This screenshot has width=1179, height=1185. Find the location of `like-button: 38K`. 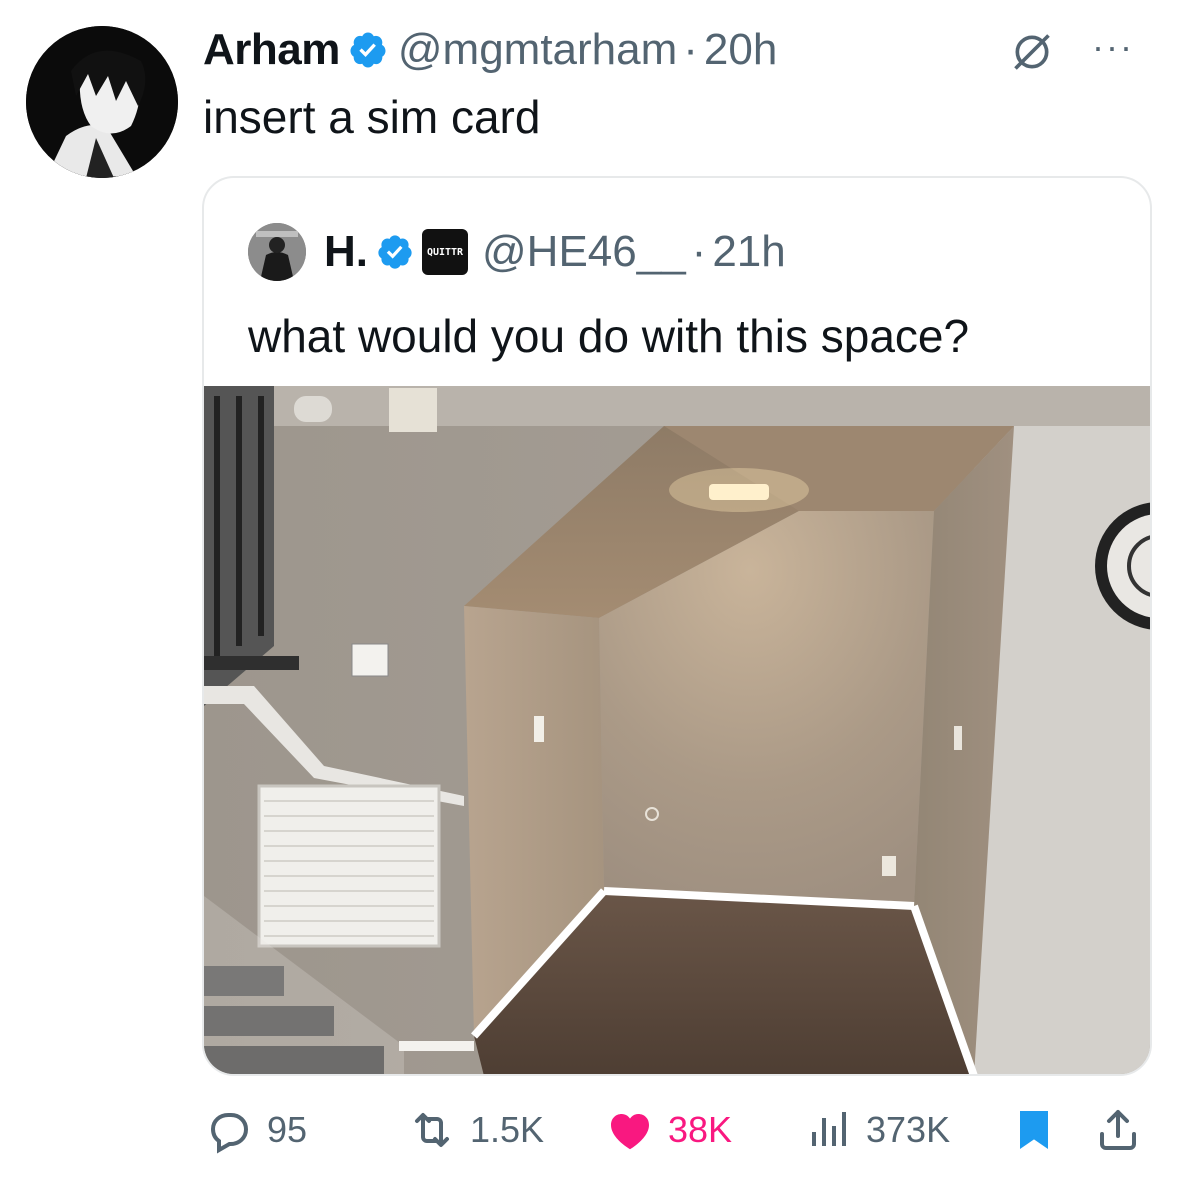

like-button: 38K is located at coordinates (669, 1130).